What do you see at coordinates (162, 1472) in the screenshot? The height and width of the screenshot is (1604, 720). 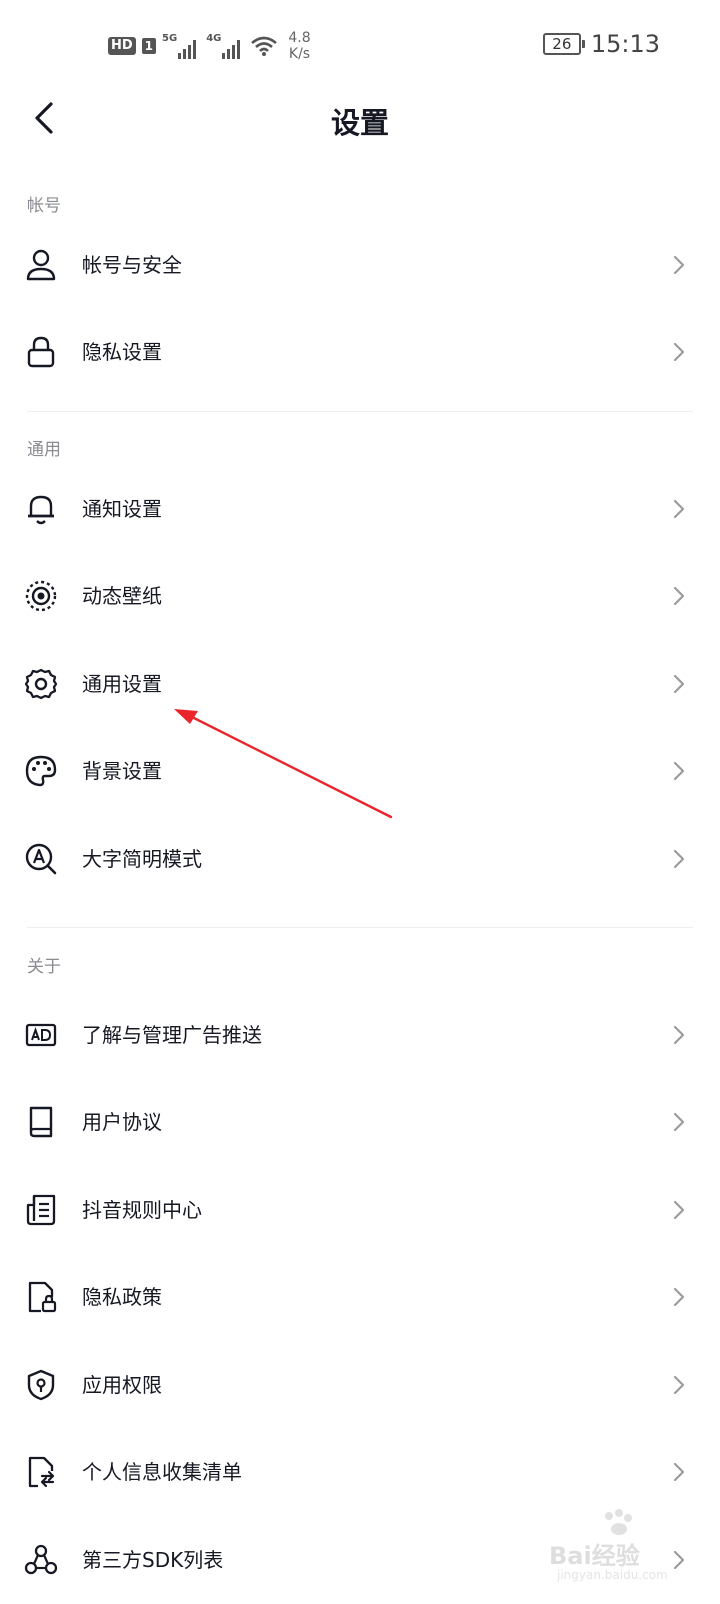 I see `menu-item-label: 个人信息收集清单` at bounding box center [162, 1472].